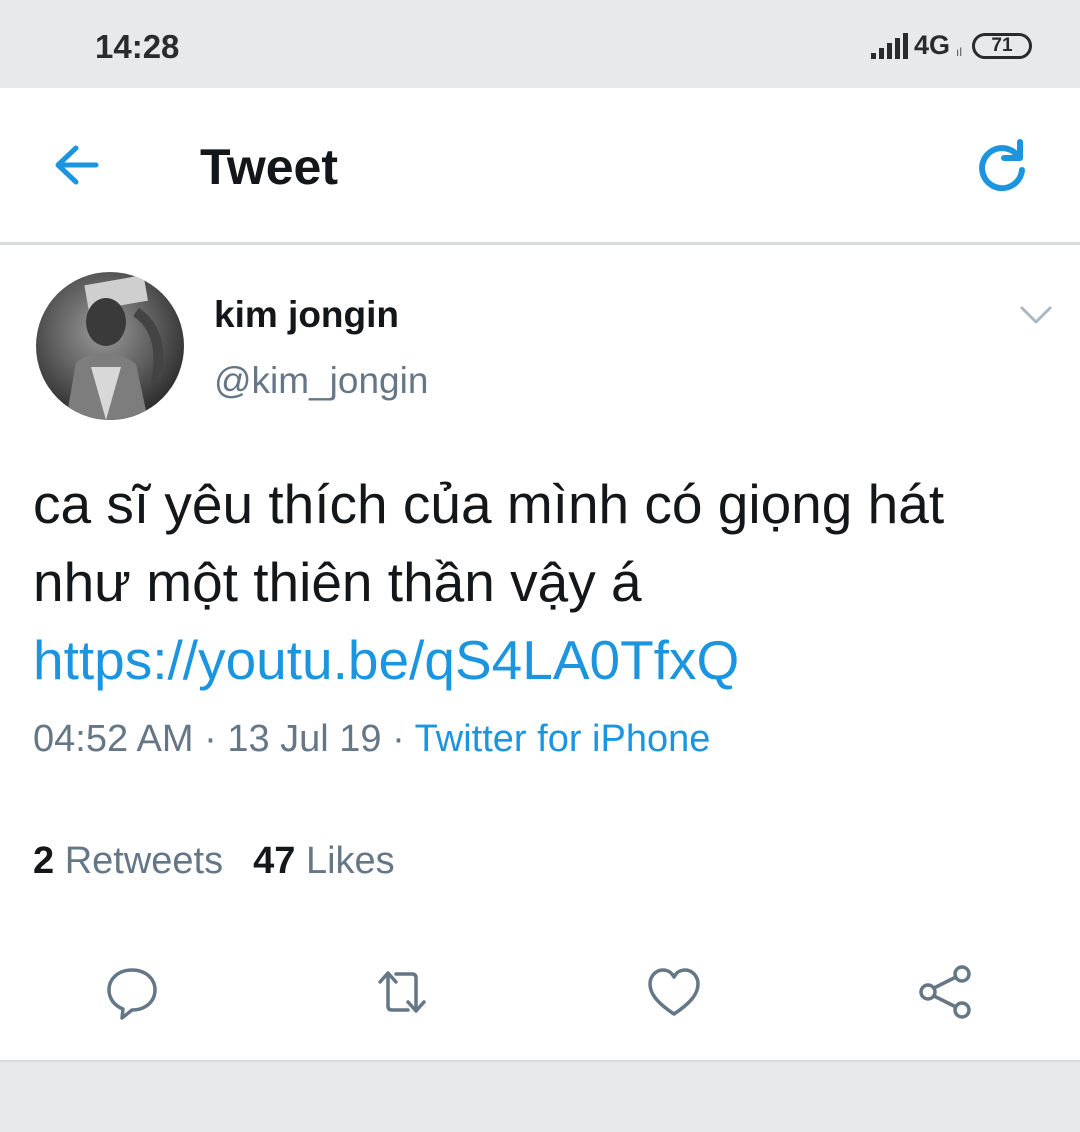 The height and width of the screenshot is (1132, 1080). I want to click on network-type: 4G, so click(931, 45).